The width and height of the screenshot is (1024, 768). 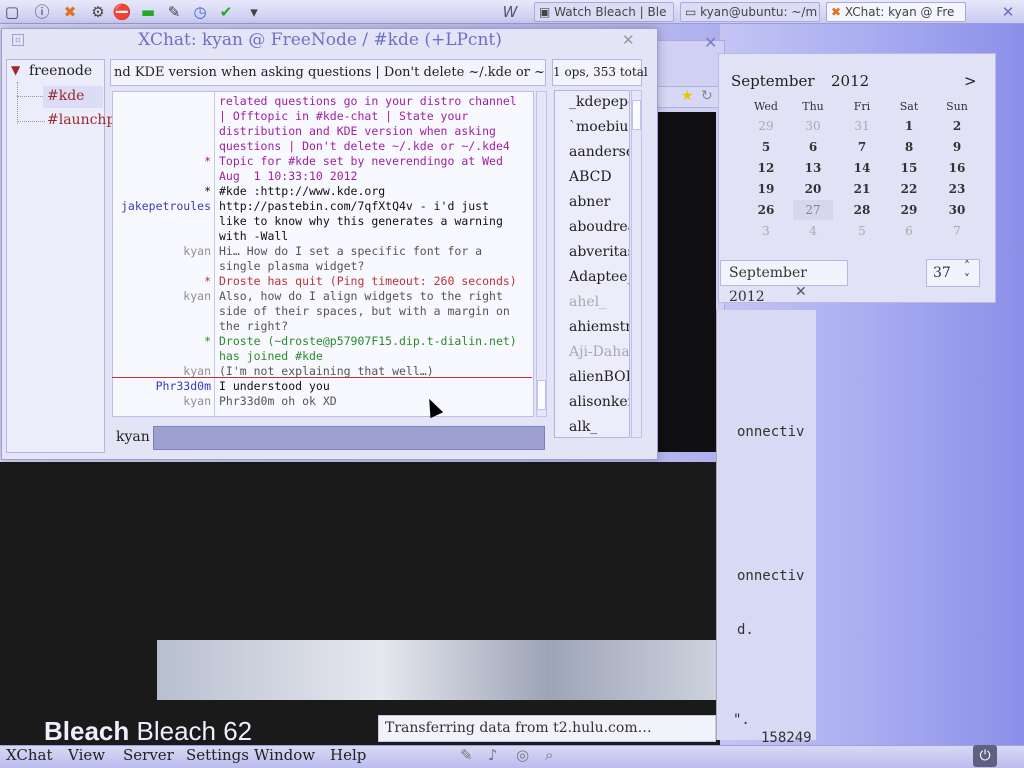 I want to click on chevron-up-icon: ˄, so click(x=967, y=266).